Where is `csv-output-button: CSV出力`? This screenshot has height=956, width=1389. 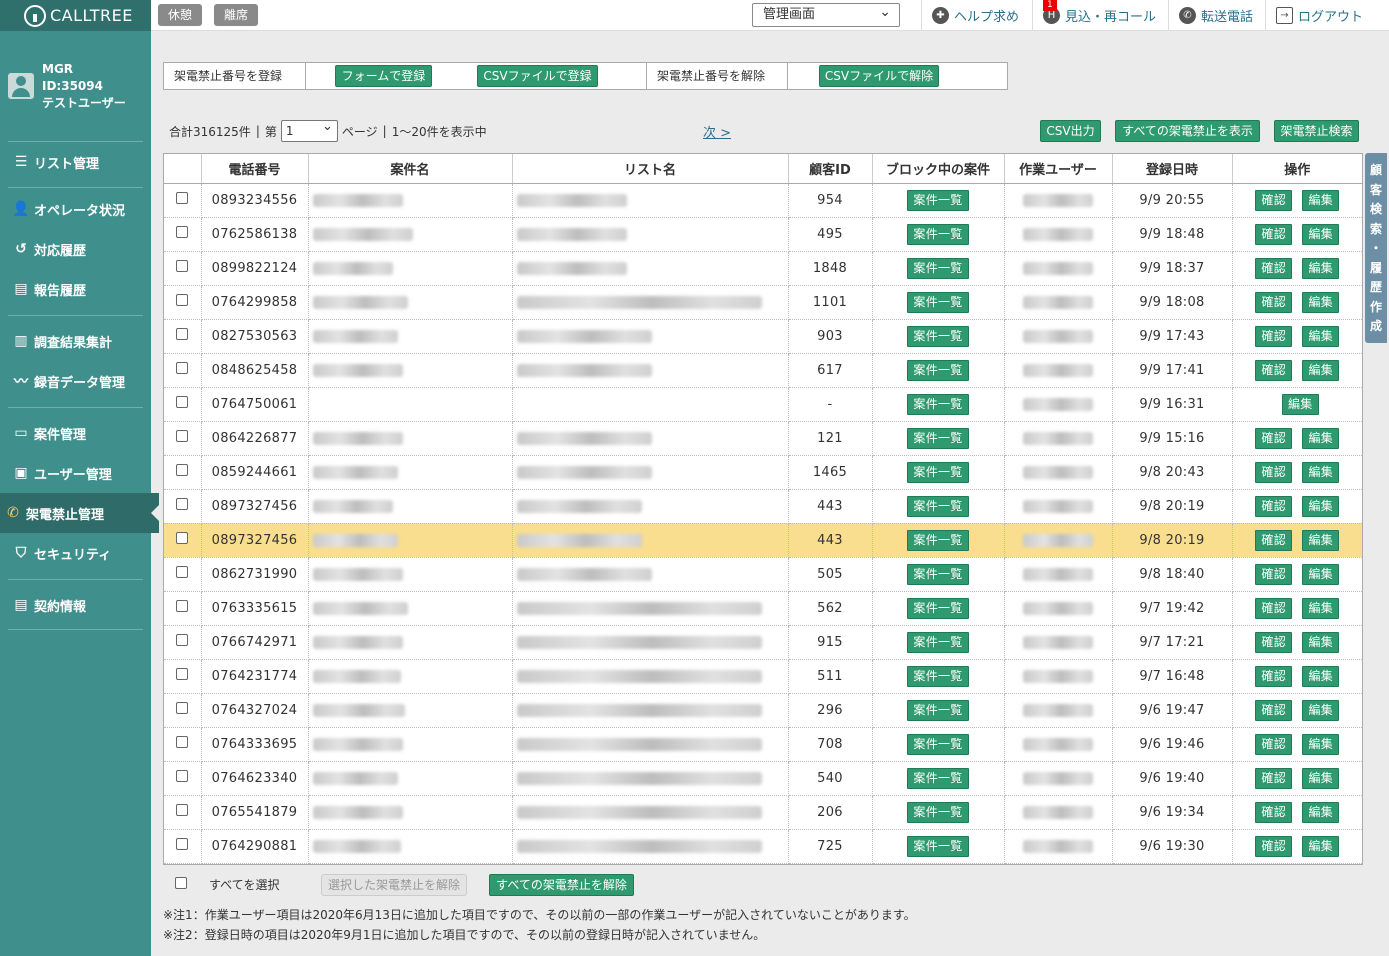 csv-output-button: CSV出力 is located at coordinates (1070, 131).